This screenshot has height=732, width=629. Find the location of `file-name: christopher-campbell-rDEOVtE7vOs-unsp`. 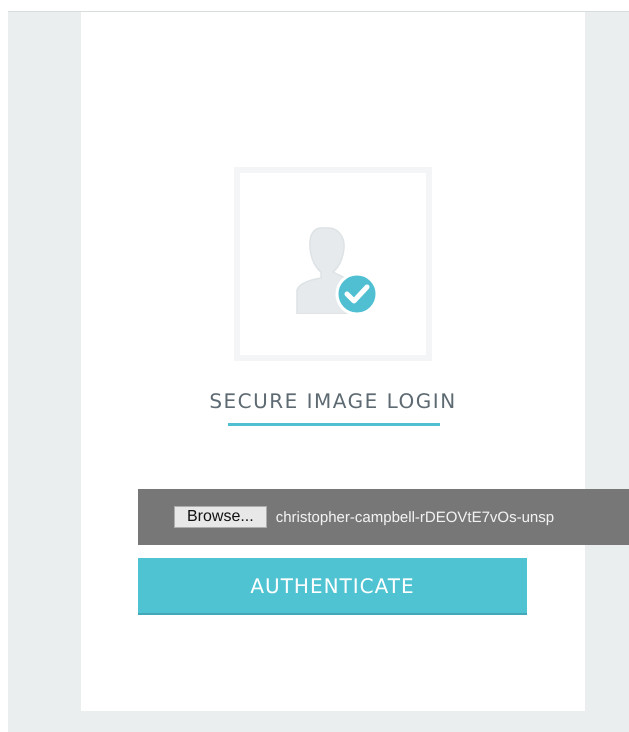

file-name: christopher-campbell-rDEOVtE7vOs-unsp is located at coordinates (415, 517).